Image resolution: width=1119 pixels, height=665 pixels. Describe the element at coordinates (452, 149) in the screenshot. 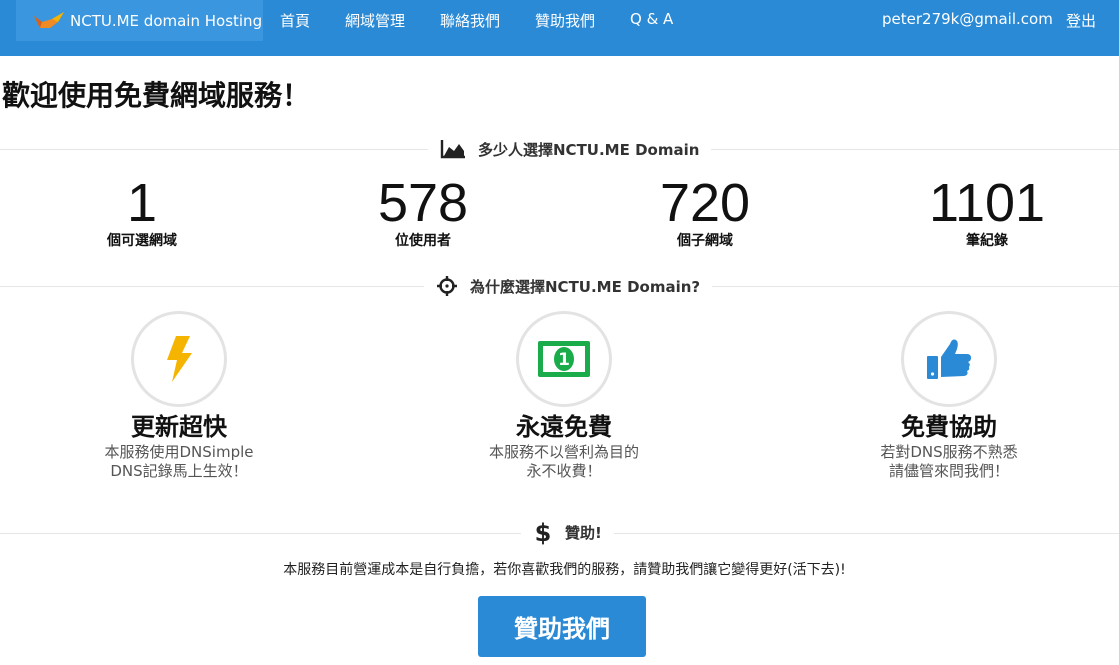

I see `area-chart-icon` at that location.